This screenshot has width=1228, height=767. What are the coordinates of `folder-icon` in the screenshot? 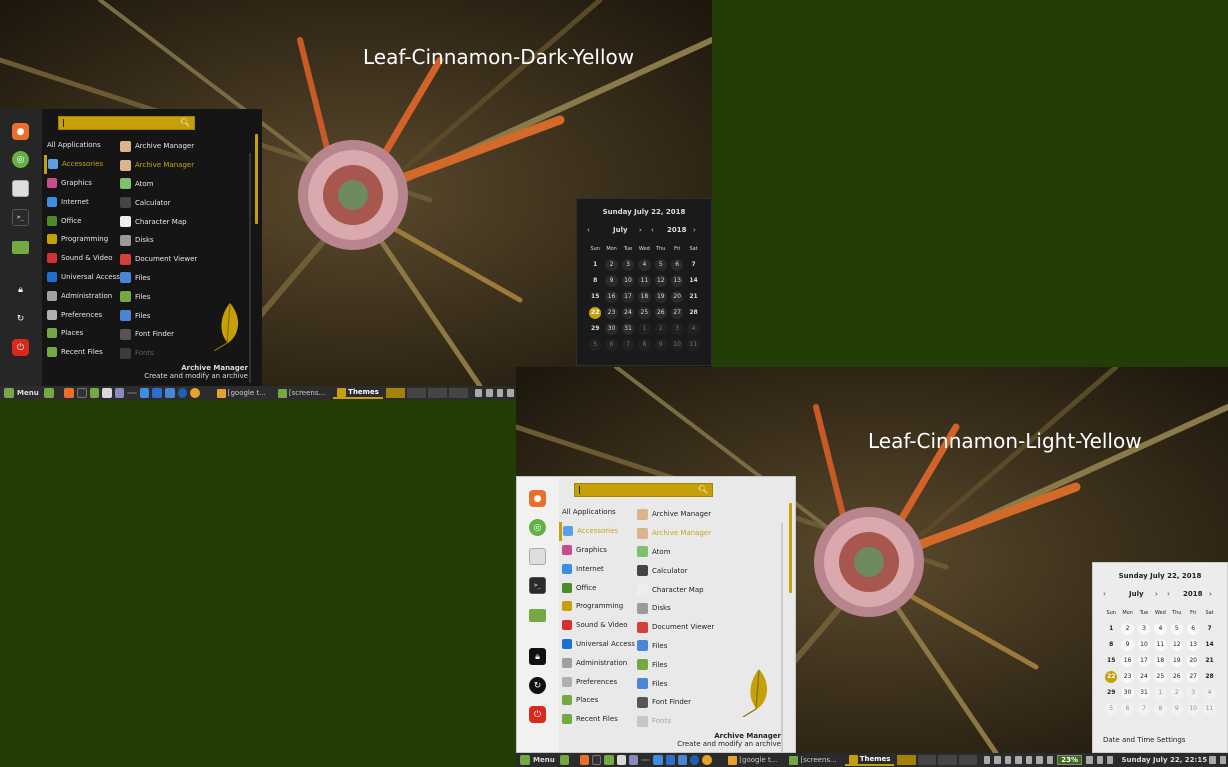 It's located at (537, 615).